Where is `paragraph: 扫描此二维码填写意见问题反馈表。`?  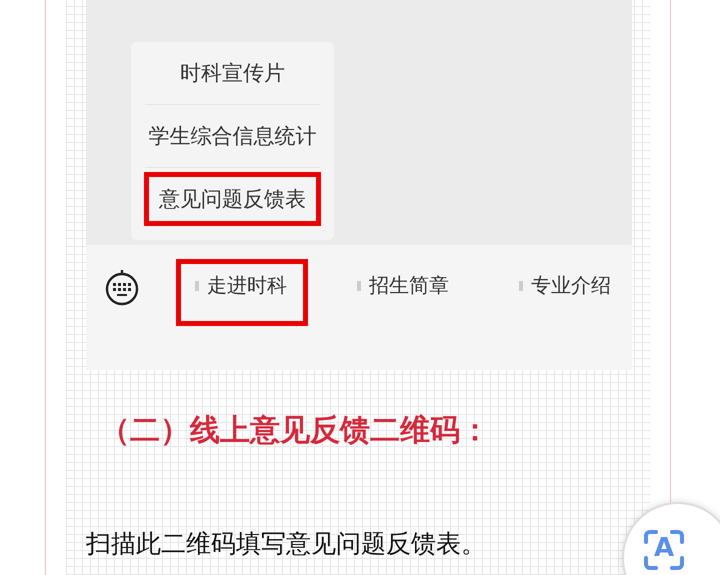
paragraph: 扫描此二维码填写意见问题反馈表。 is located at coordinates (286, 544).